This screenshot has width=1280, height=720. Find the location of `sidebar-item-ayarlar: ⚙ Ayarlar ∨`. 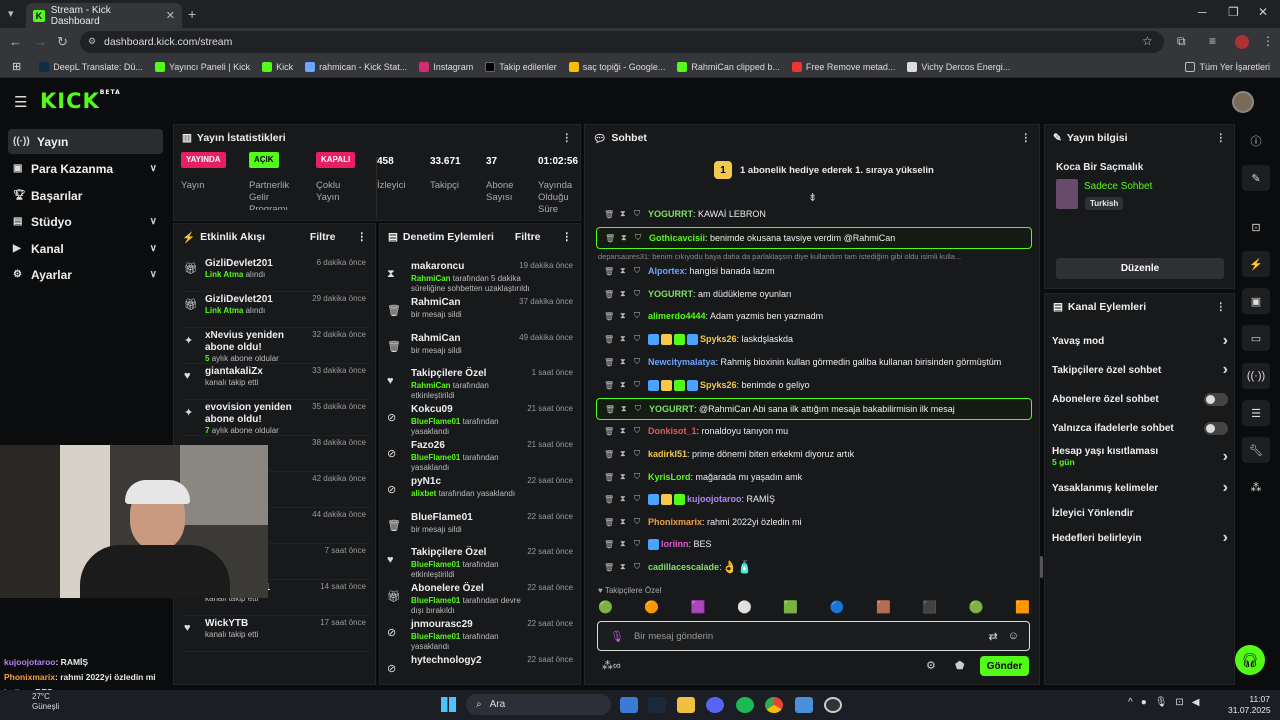

sidebar-item-ayarlar: ⚙ Ayarlar ∨ is located at coordinates (85, 274).